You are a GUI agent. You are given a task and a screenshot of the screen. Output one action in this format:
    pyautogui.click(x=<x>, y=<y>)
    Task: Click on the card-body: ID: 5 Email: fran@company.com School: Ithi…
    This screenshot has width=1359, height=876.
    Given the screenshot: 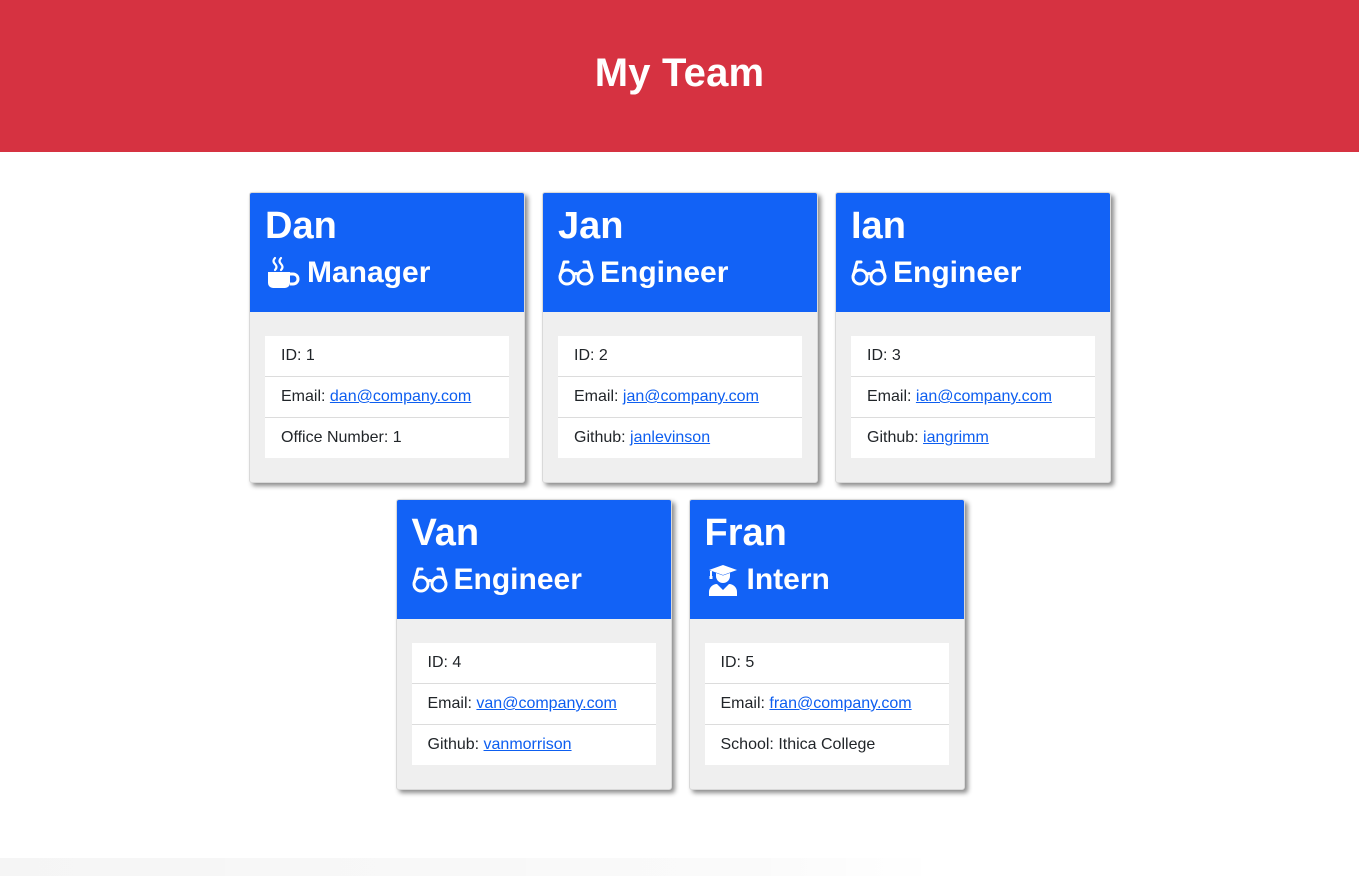 What is the action you would take?
    pyautogui.click(x=827, y=692)
    